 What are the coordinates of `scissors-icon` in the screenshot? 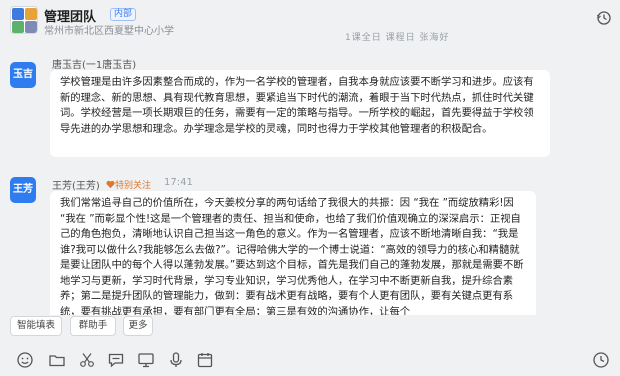 It's located at (87, 360).